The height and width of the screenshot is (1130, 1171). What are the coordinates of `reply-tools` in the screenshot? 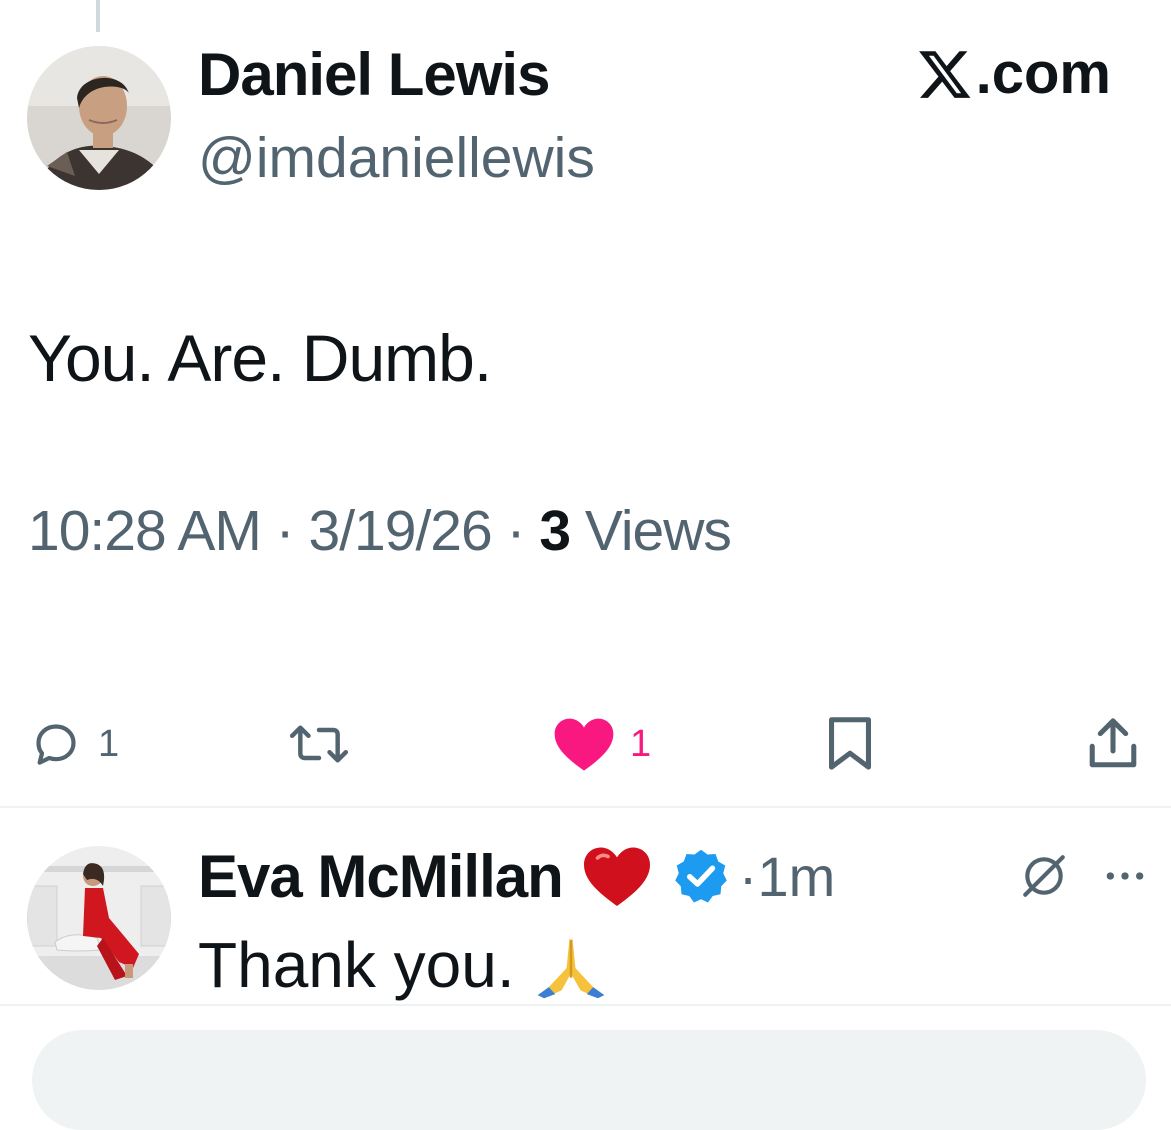 It's located at (1083, 876).